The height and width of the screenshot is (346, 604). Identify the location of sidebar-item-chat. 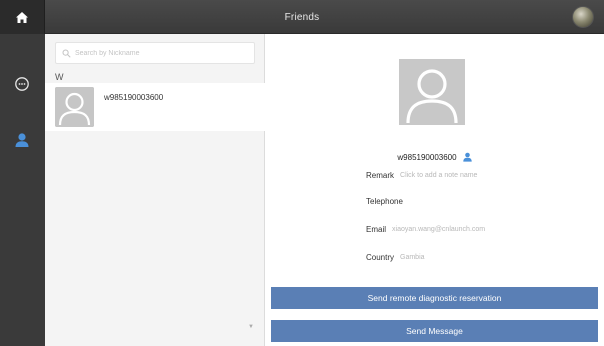
(22, 84).